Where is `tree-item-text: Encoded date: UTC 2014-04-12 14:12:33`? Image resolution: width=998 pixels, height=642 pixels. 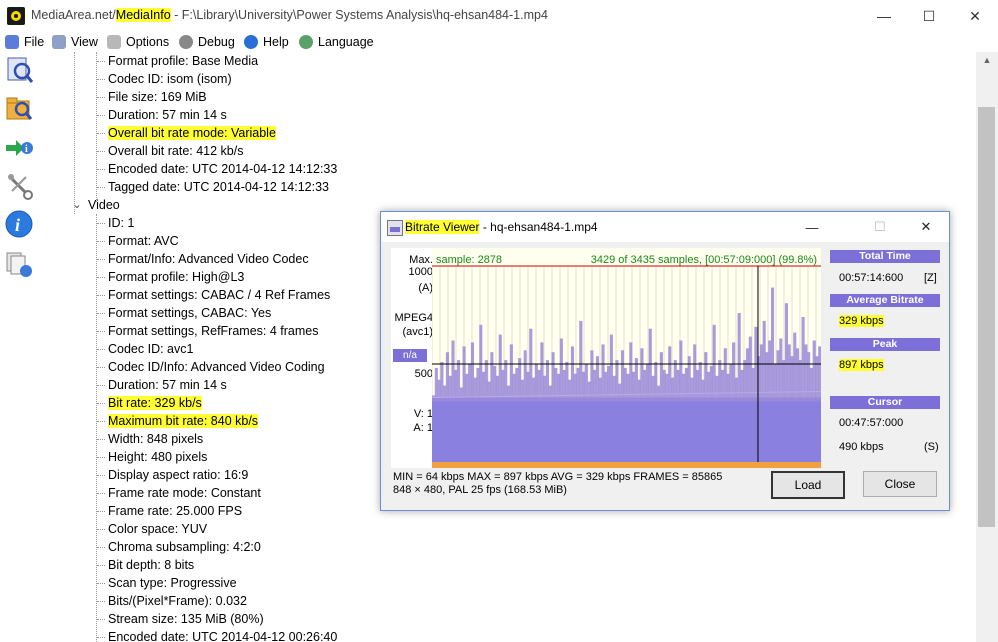 tree-item-text: Encoded date: UTC 2014-04-12 14:12:33 is located at coordinates (223, 169).